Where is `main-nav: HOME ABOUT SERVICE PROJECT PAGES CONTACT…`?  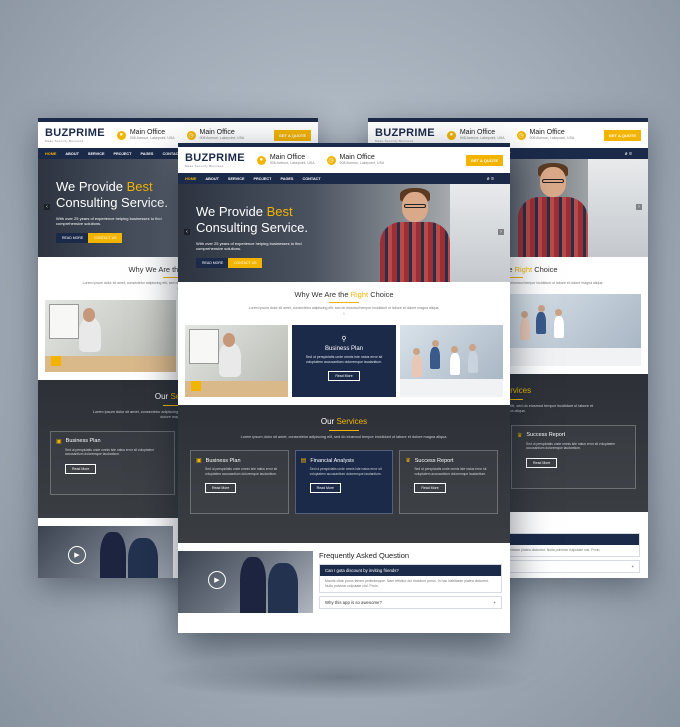
main-nav: HOME ABOUT SERVICE PROJECT PAGES CONTACT… is located at coordinates (344, 178).